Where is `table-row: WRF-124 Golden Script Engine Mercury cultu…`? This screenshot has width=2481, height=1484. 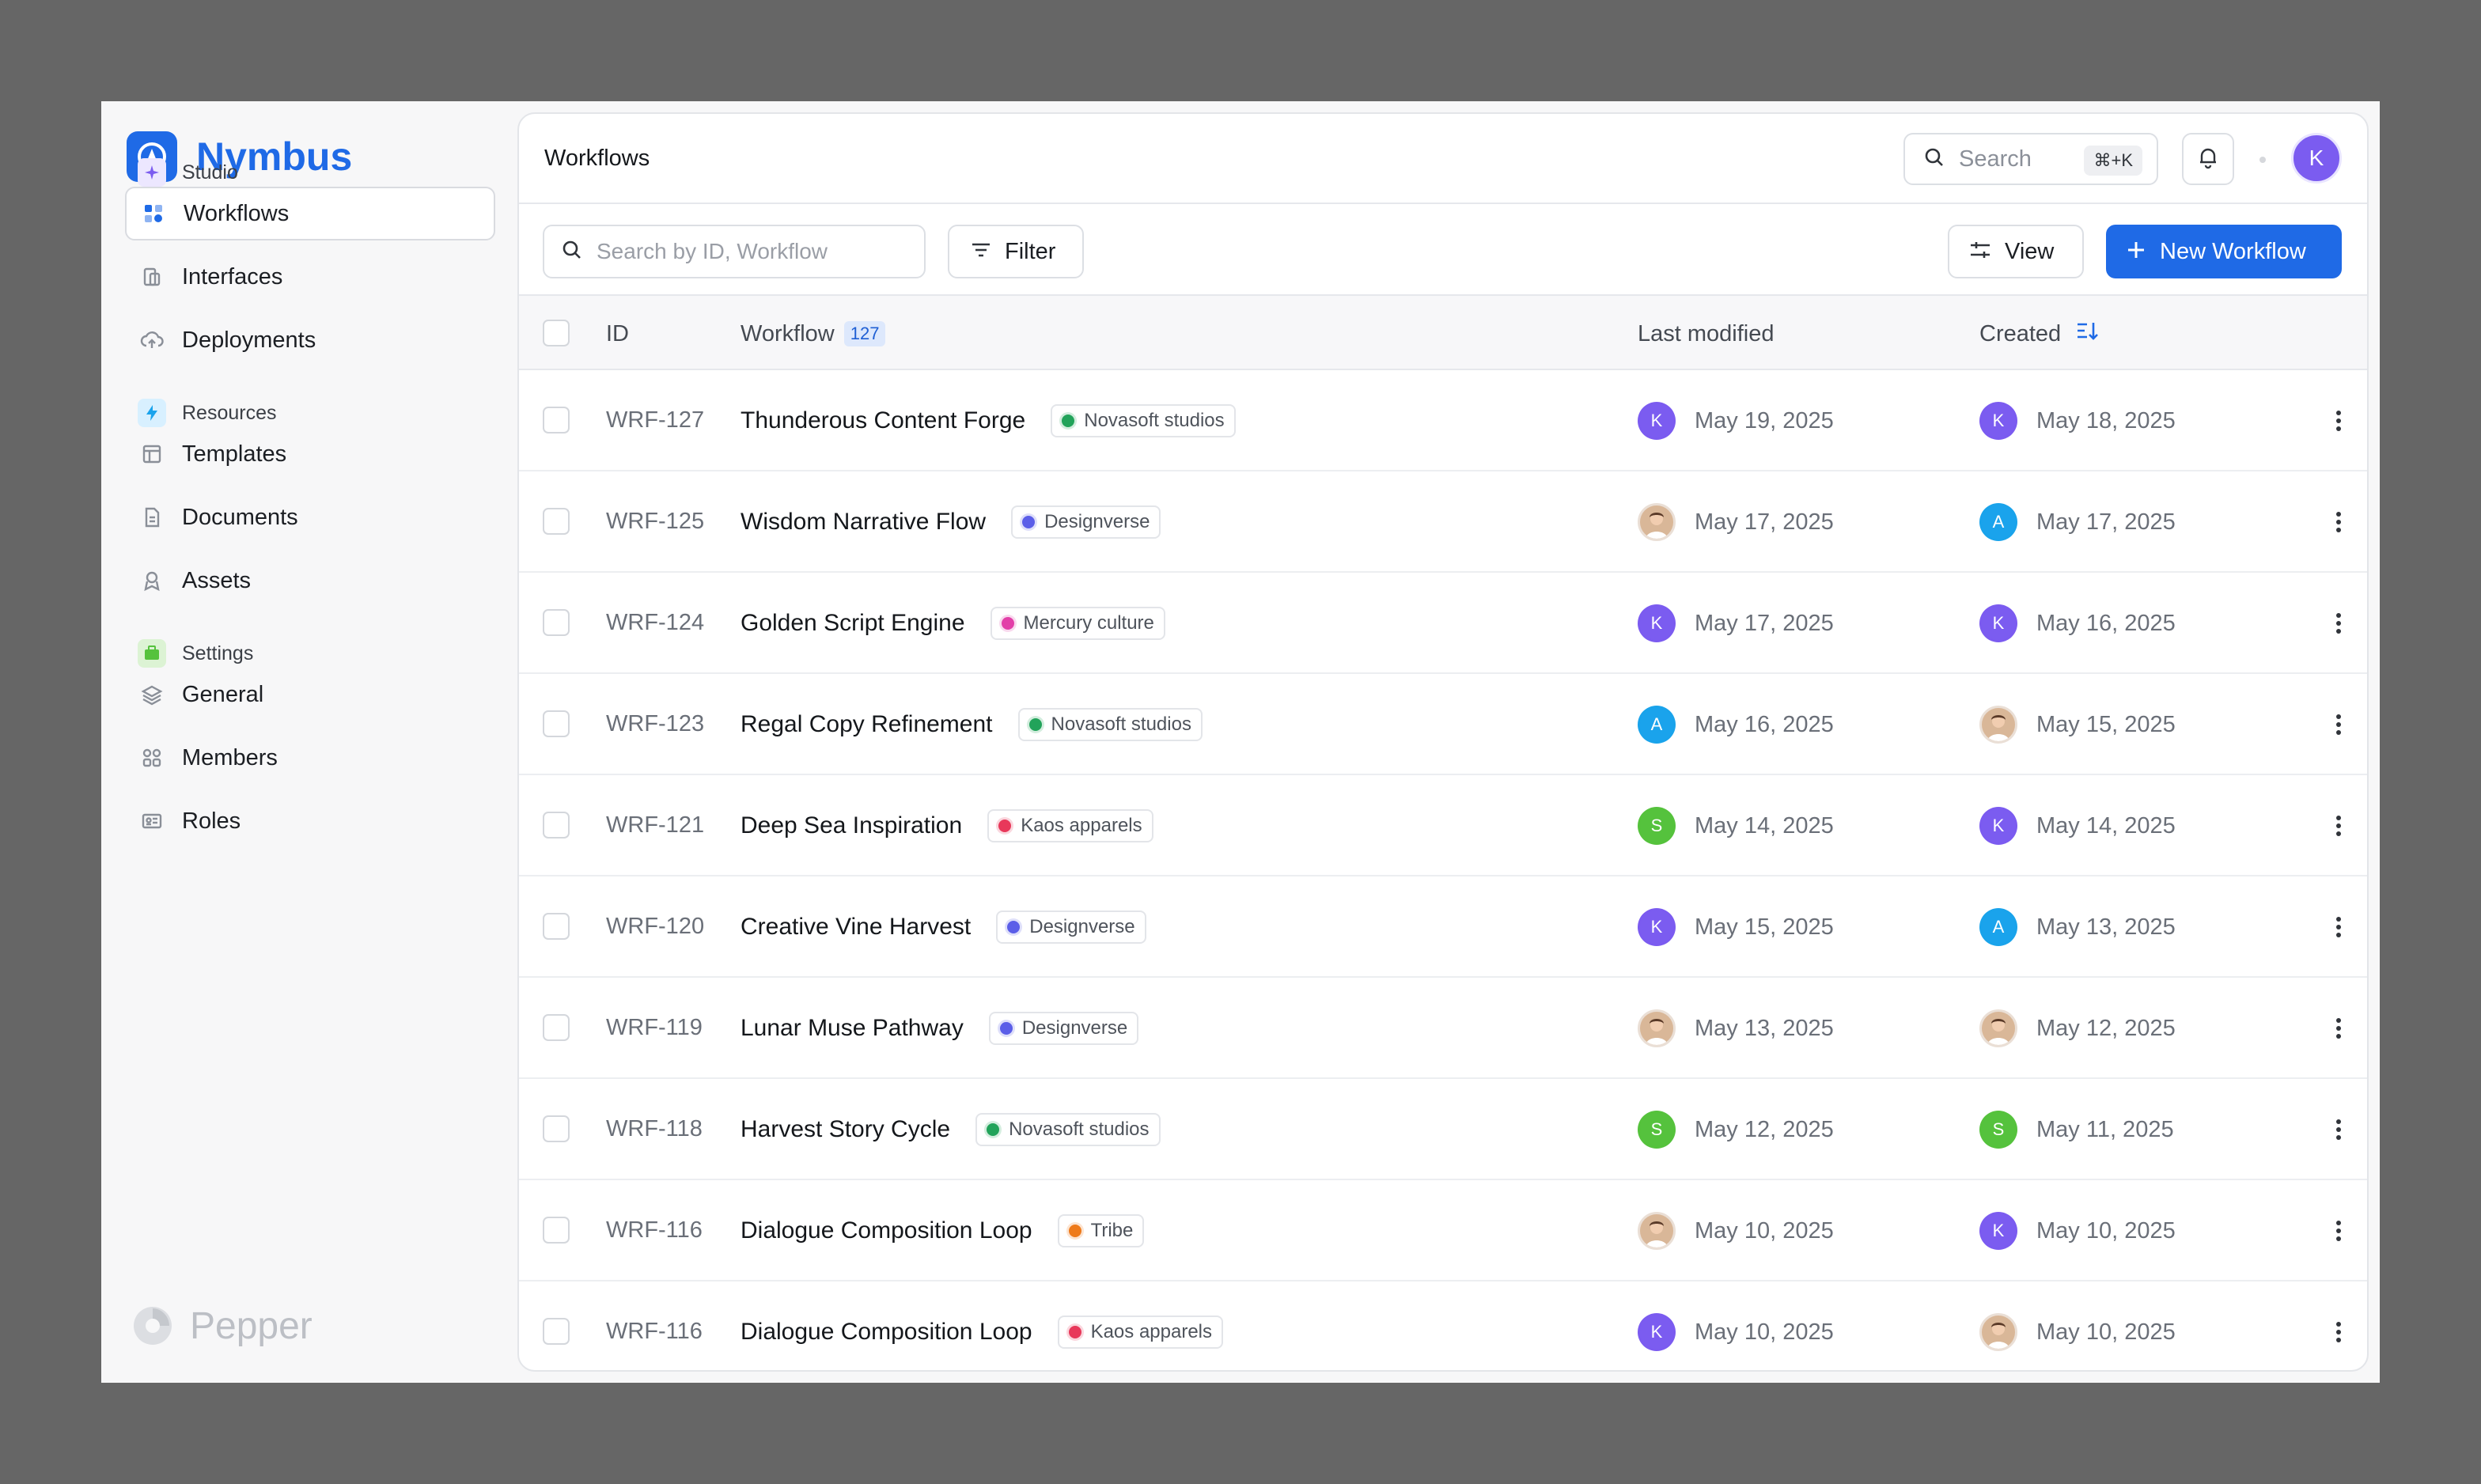 table-row: WRF-124 Golden Script Engine Mercury cultu… is located at coordinates (1443, 623).